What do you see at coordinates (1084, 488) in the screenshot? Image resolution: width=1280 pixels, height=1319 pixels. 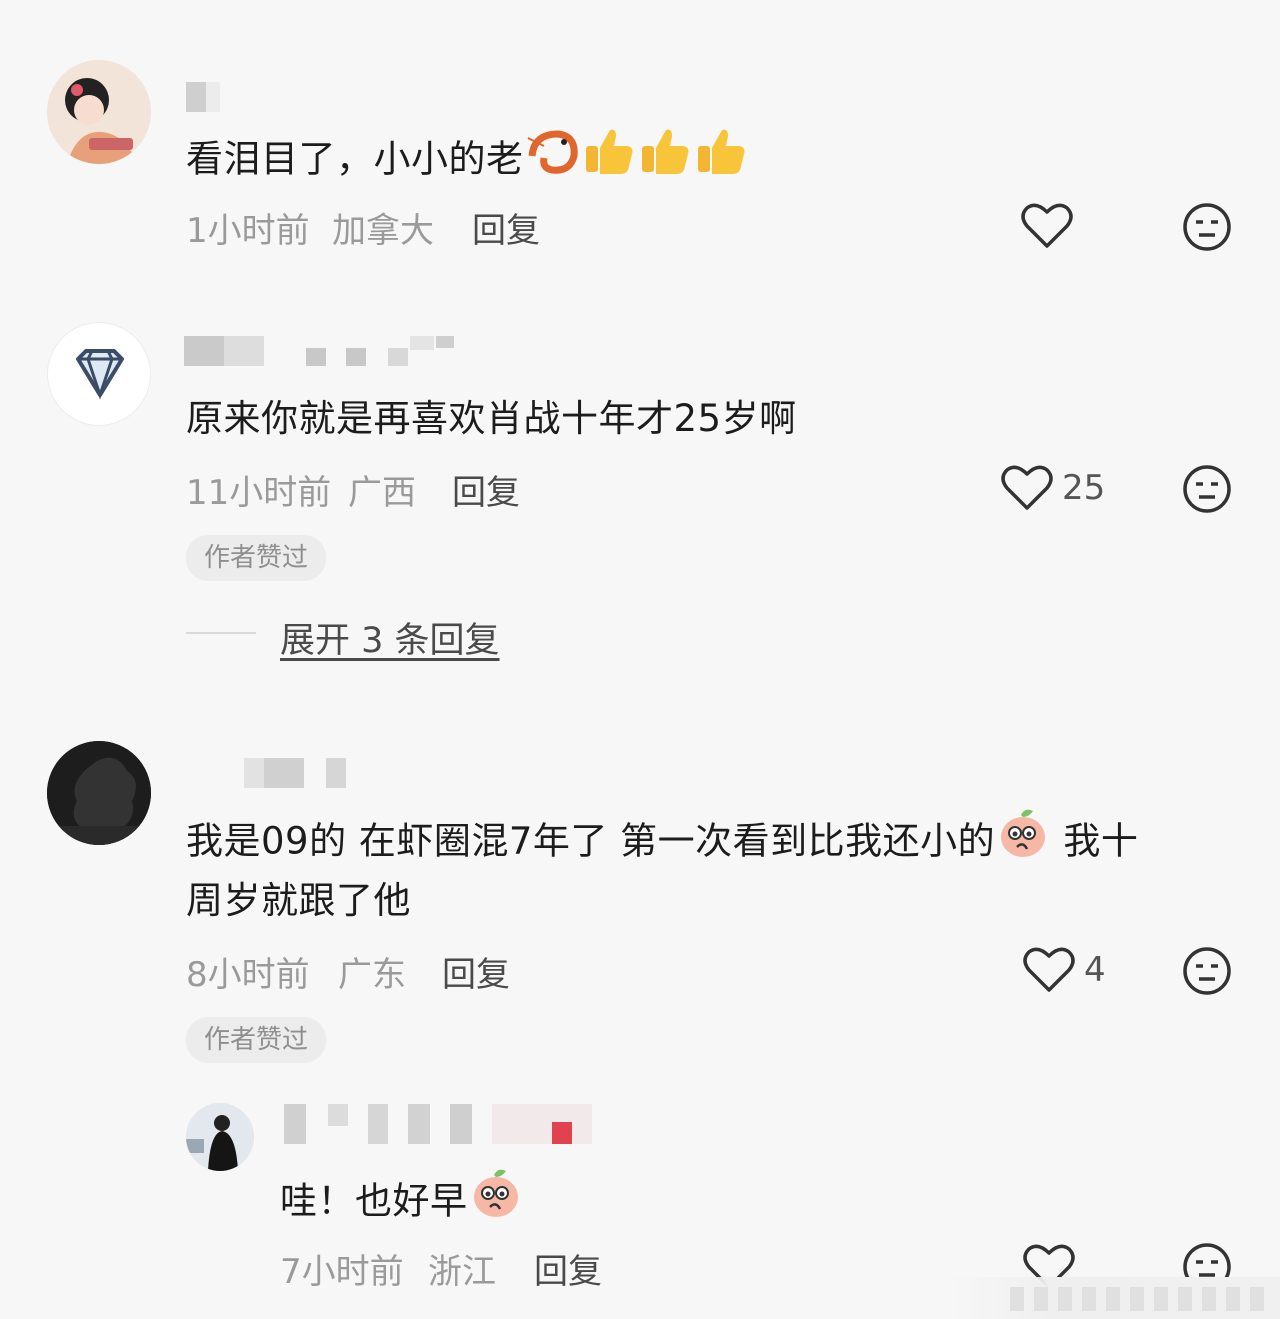 I see `like-count: 25` at bounding box center [1084, 488].